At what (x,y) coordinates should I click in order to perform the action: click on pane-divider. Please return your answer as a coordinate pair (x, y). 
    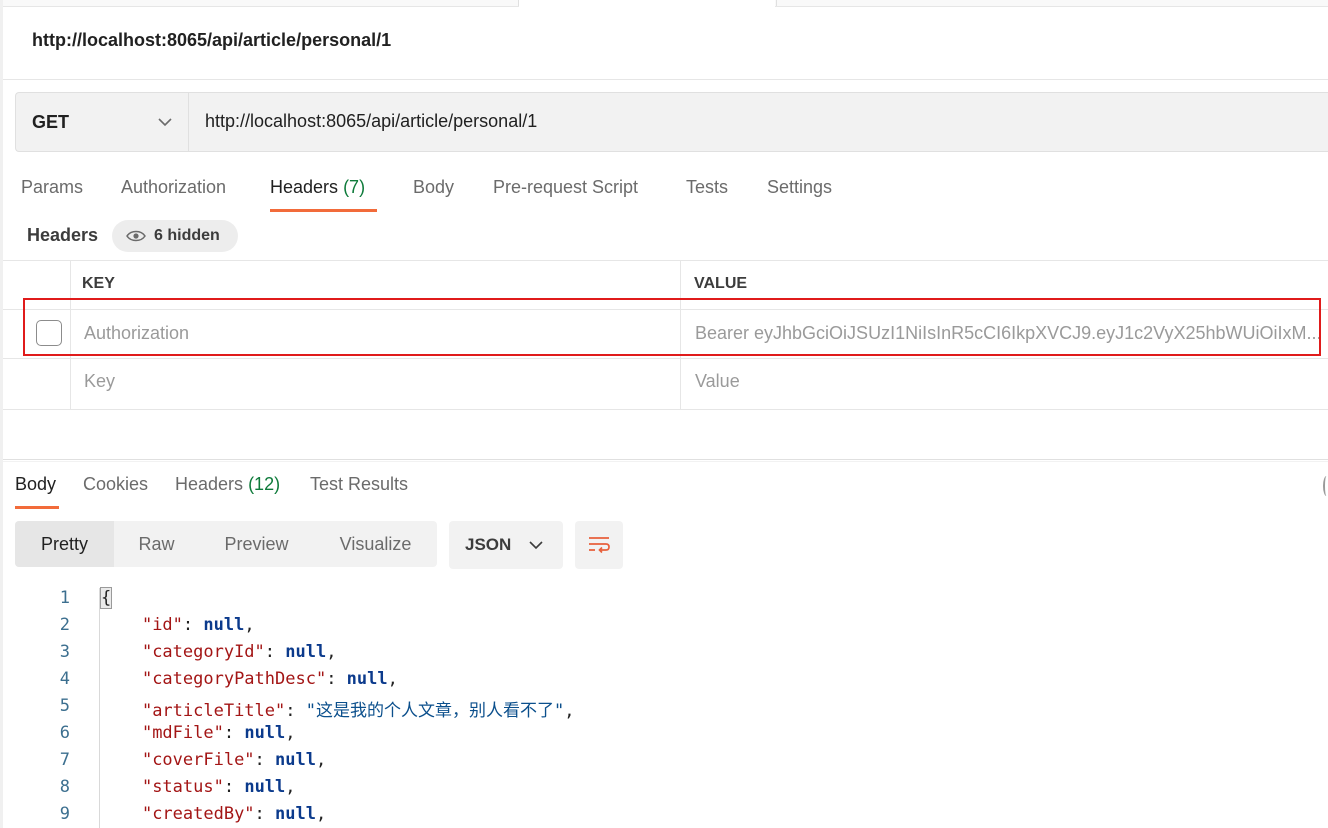
    Looking at the image, I should click on (665, 459).